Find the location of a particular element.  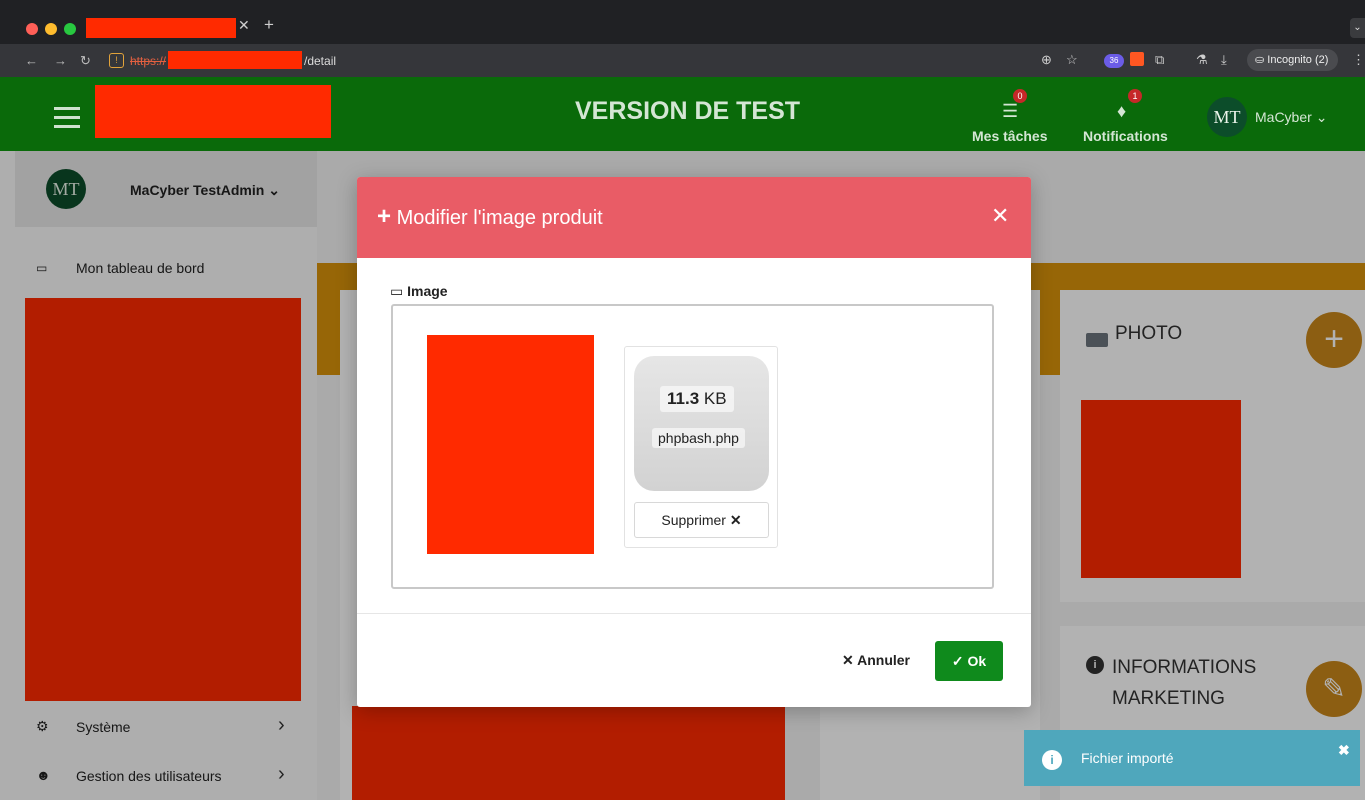

extension-badge-icon: 36 is located at coordinates (1114, 61).